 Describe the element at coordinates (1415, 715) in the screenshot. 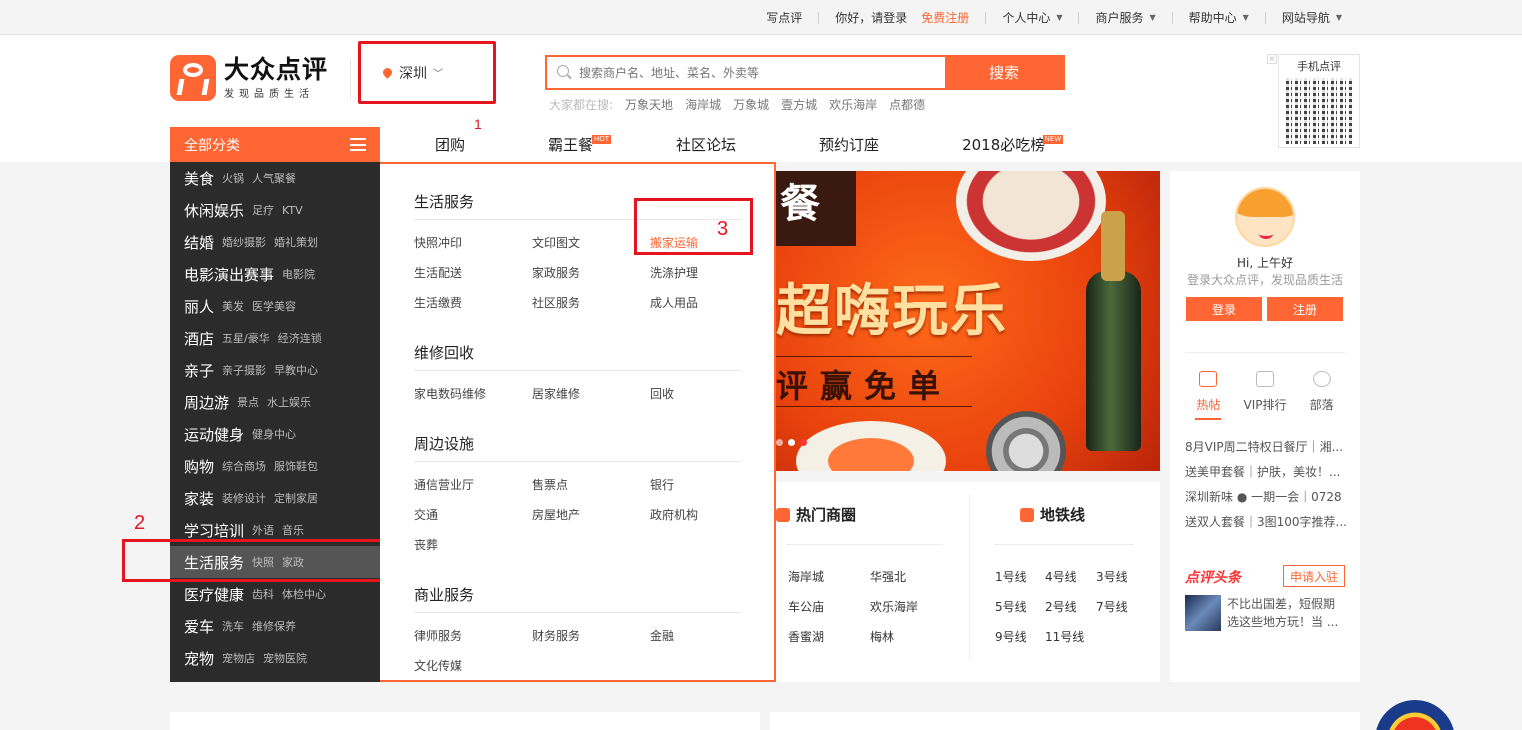

I see `police-badge-icon` at that location.